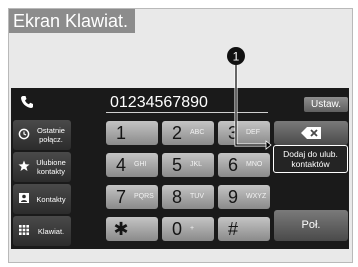 The width and height of the screenshot is (358, 267). What do you see at coordinates (187, 103) in the screenshot?
I see `dial-number-field: 01234567890` at bounding box center [187, 103].